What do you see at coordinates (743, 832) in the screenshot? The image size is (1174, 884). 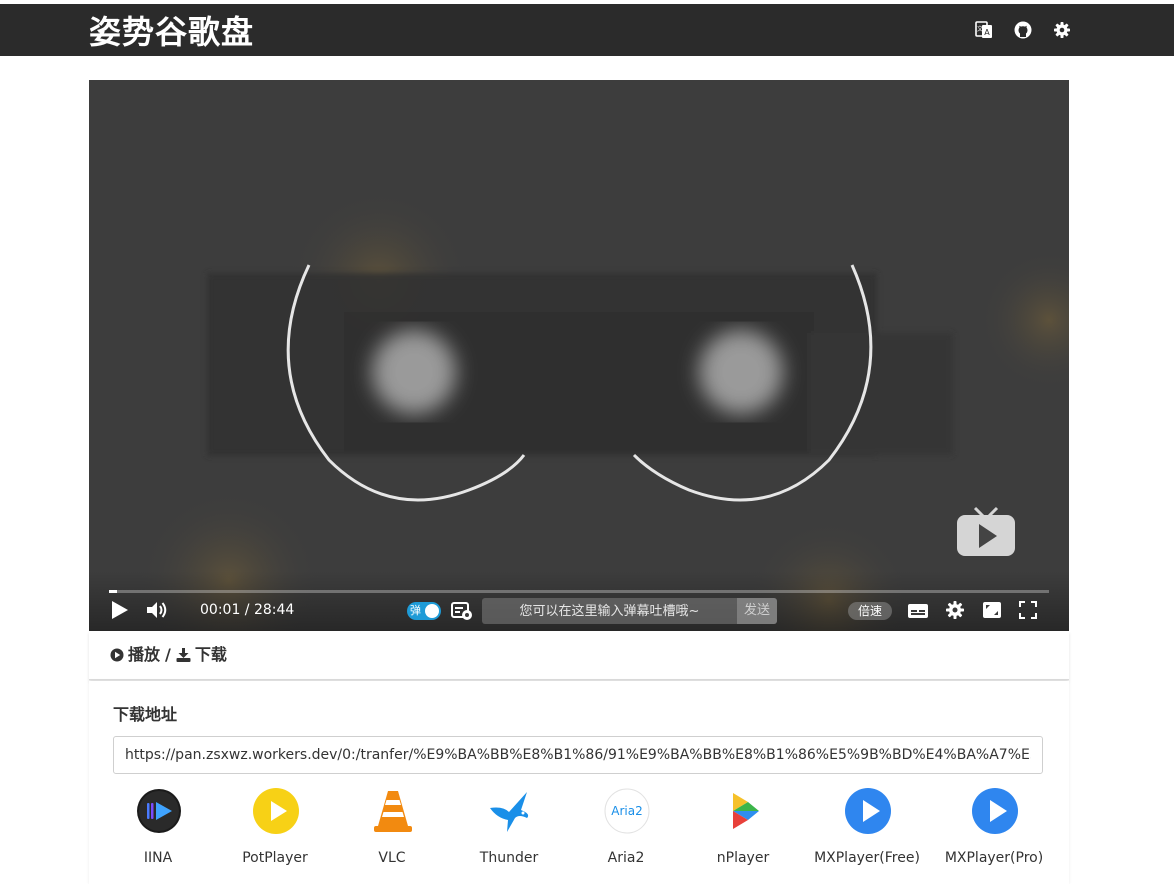 I see `app-nplayer: nPlayer` at bounding box center [743, 832].